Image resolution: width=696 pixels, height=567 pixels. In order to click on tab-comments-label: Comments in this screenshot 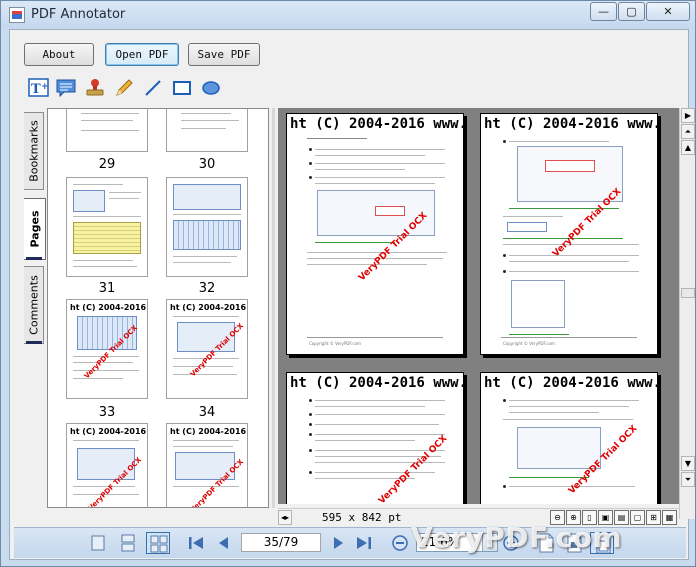, I will do `click(33, 305)`.